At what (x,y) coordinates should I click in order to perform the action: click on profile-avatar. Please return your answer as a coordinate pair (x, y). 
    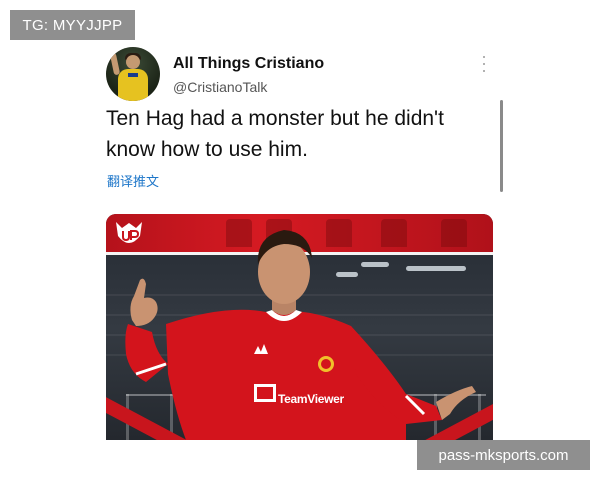
    Looking at the image, I should click on (133, 74).